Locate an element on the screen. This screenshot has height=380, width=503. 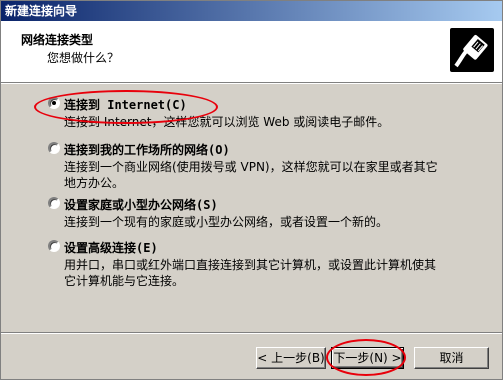
cancel-button: 取消 is located at coordinates (451, 358).